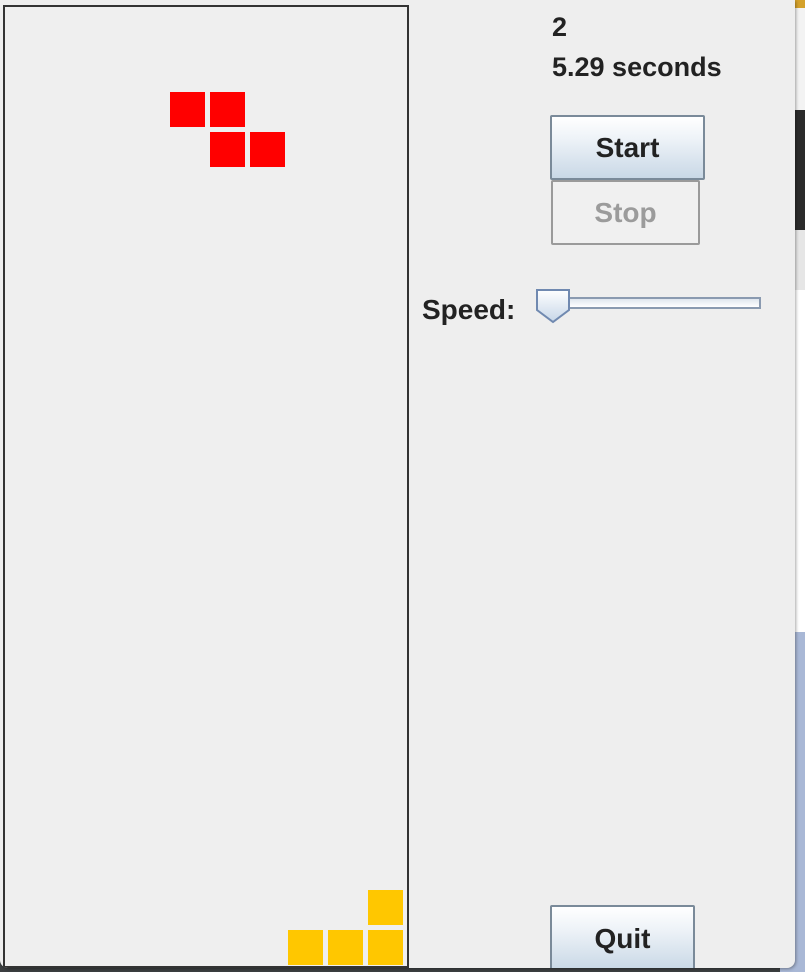 This screenshot has height=972, width=805. What do you see at coordinates (553, 306) in the screenshot?
I see `speed-slider-thumb` at bounding box center [553, 306].